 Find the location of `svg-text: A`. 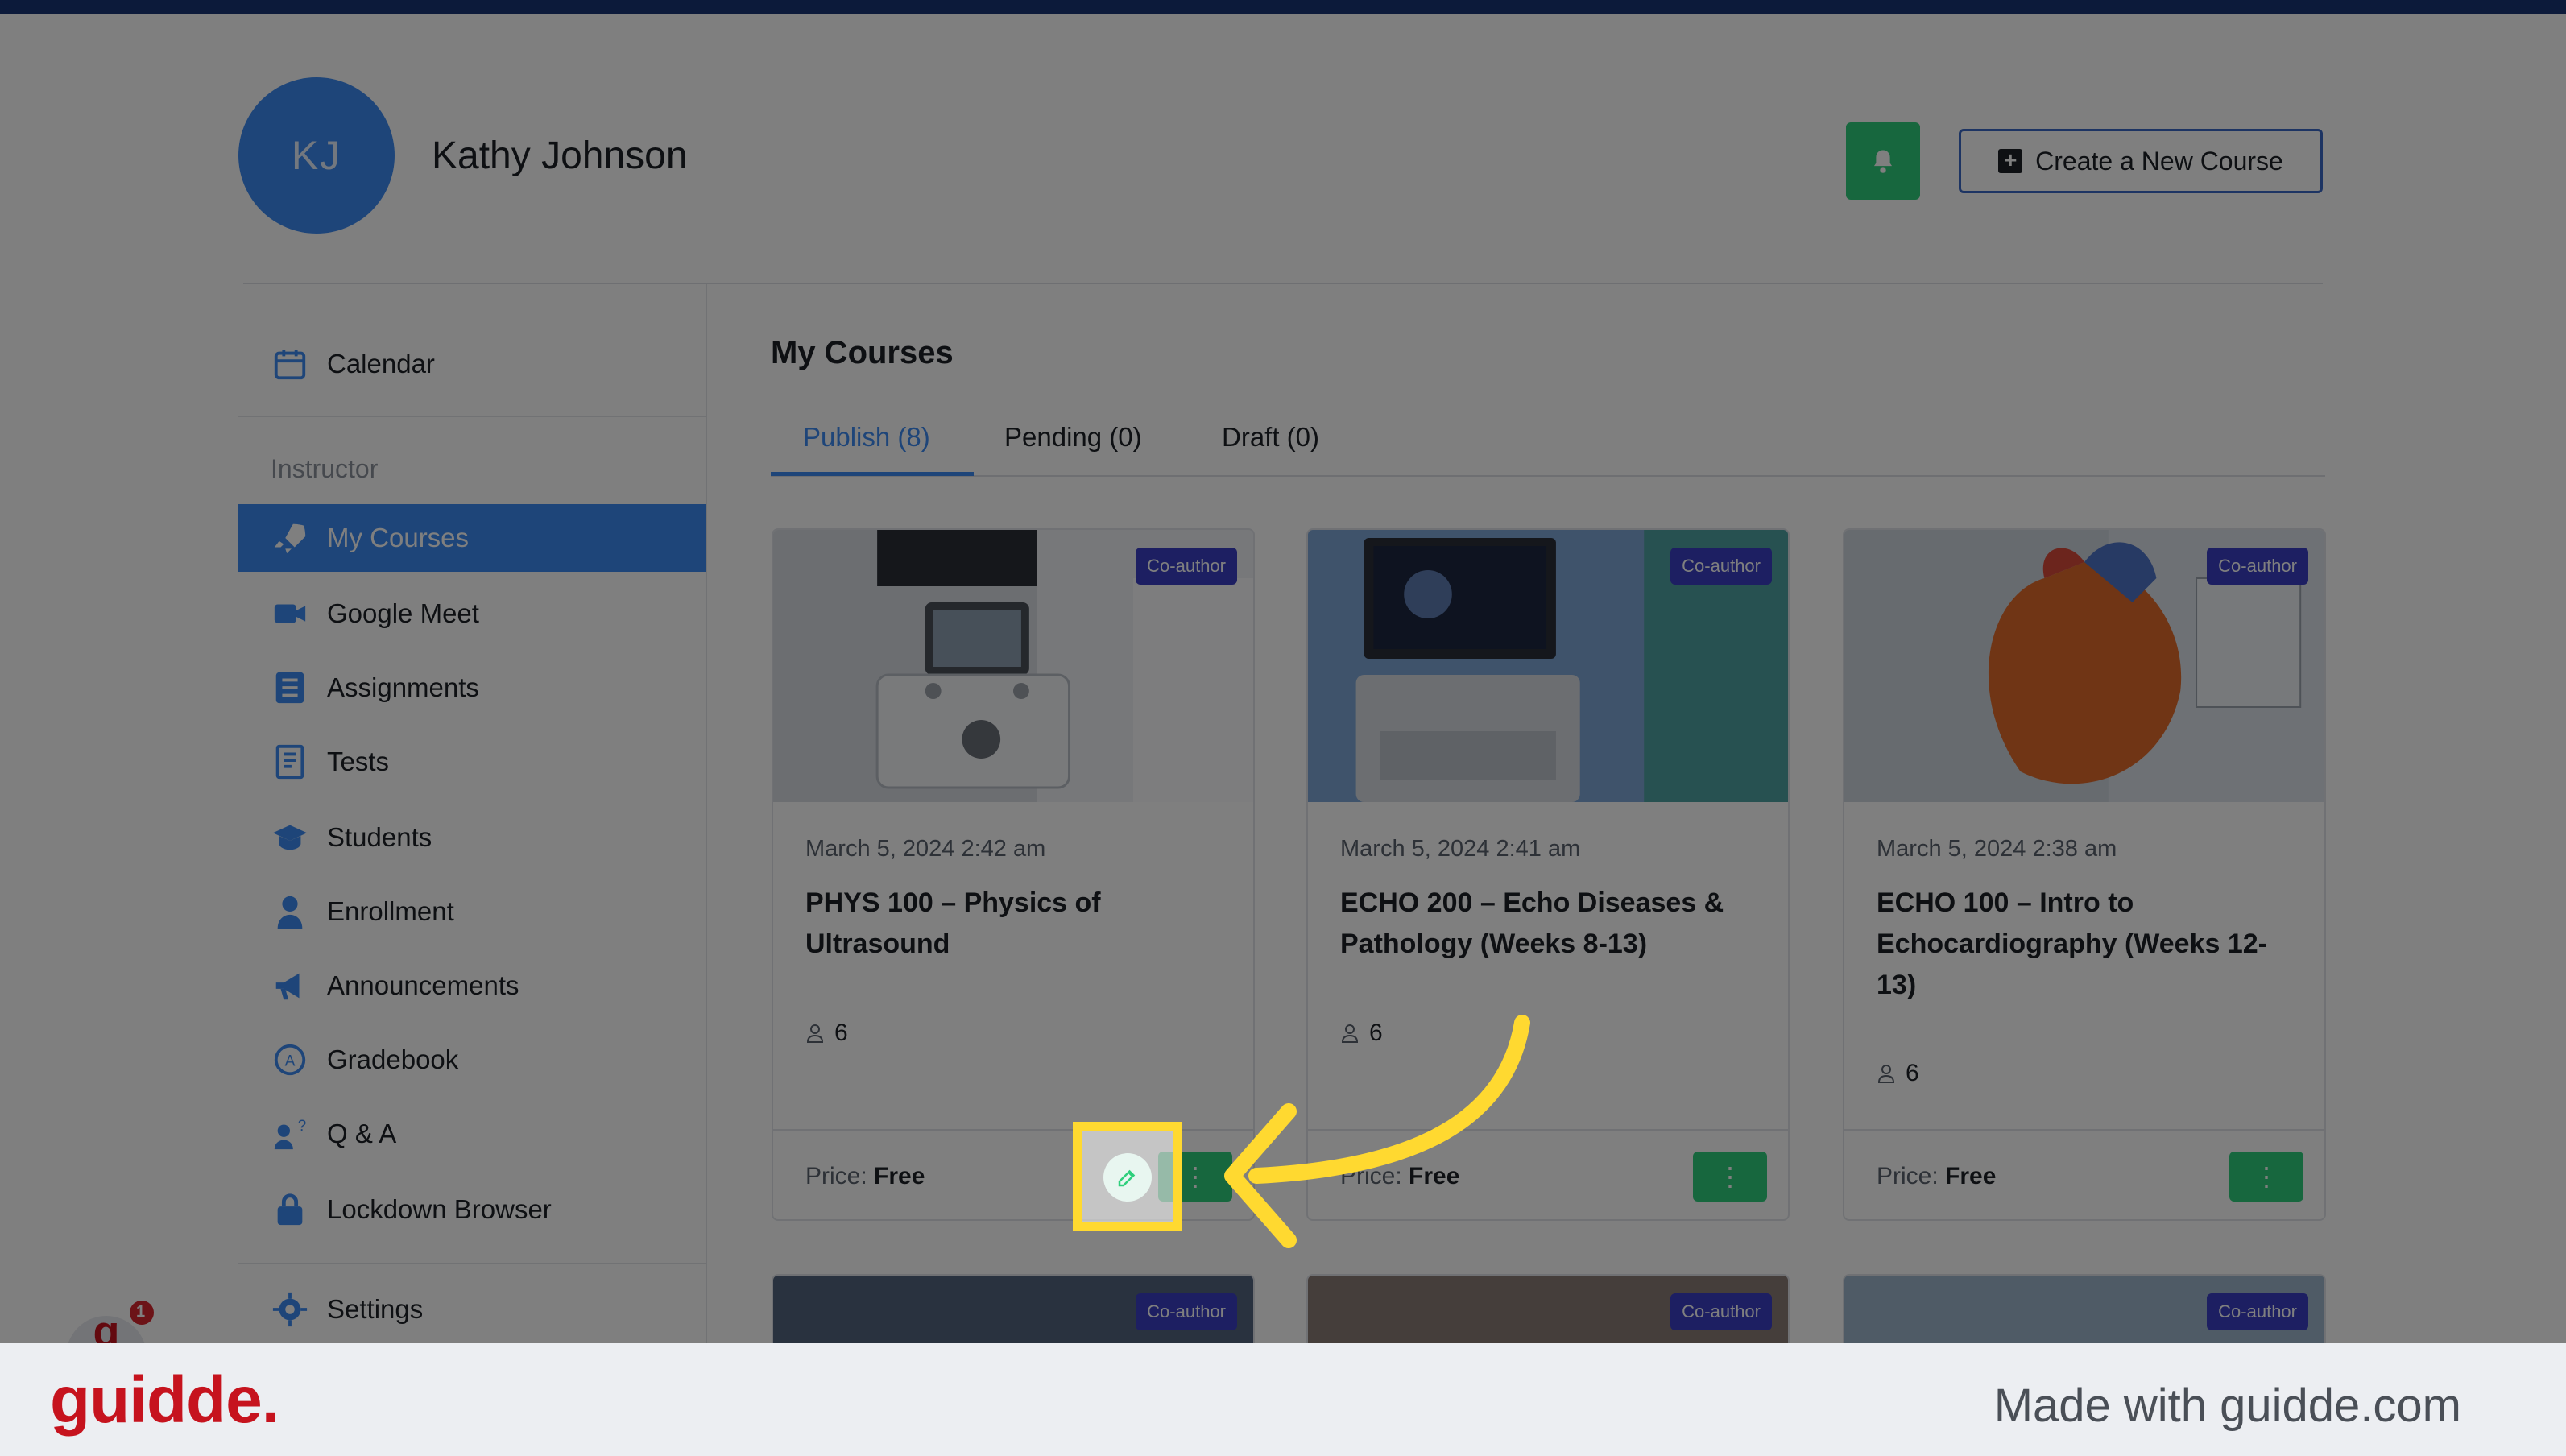

svg-text: A is located at coordinates (290, 1061).